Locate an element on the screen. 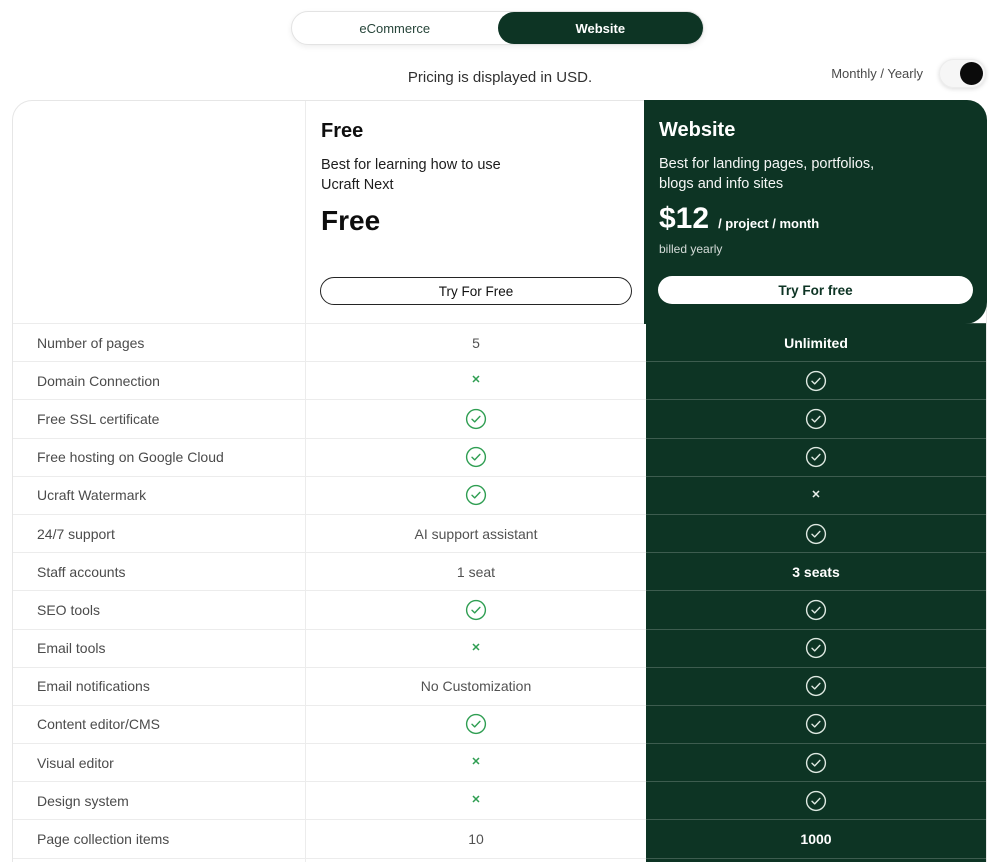 Image resolution: width=1000 pixels, height=862 pixels. website-value: Unlimited is located at coordinates (816, 342).